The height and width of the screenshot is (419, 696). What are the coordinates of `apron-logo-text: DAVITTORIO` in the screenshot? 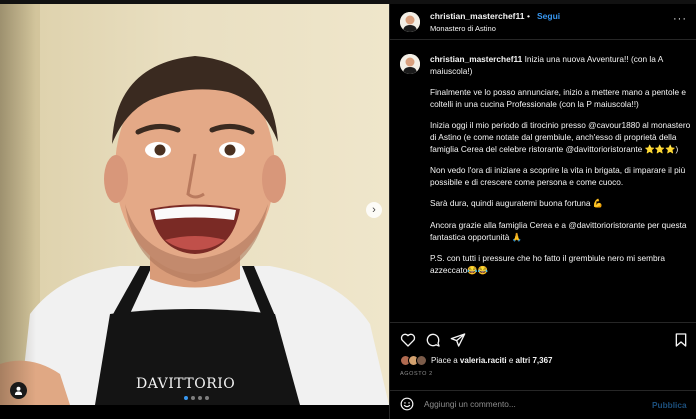 It's located at (186, 384).